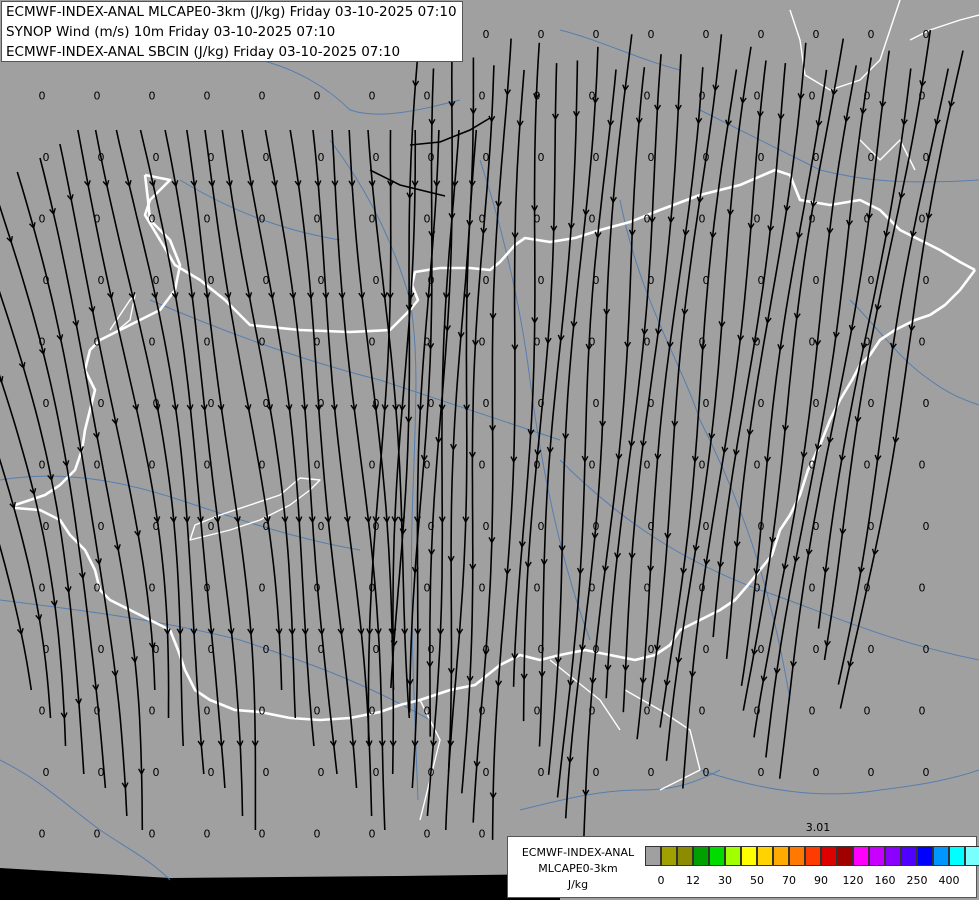 Image resolution: width=979 pixels, height=900 pixels. What do you see at coordinates (661, 880) in the screenshot?
I see `legend-tick-label: 0` at bounding box center [661, 880].